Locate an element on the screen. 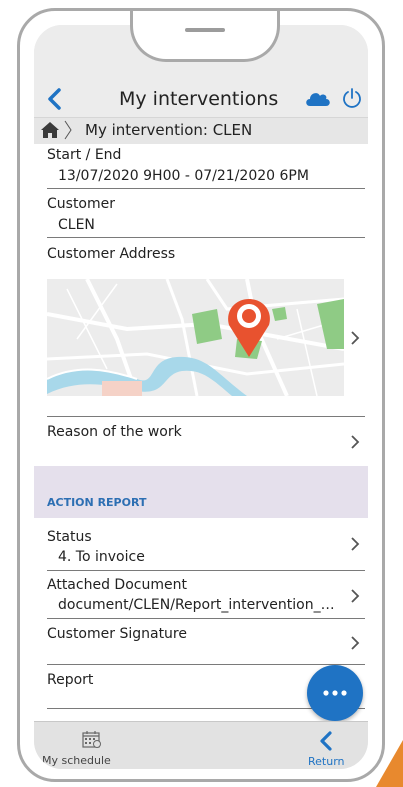 The height and width of the screenshot is (787, 403). report-label: Report is located at coordinates (70, 680).